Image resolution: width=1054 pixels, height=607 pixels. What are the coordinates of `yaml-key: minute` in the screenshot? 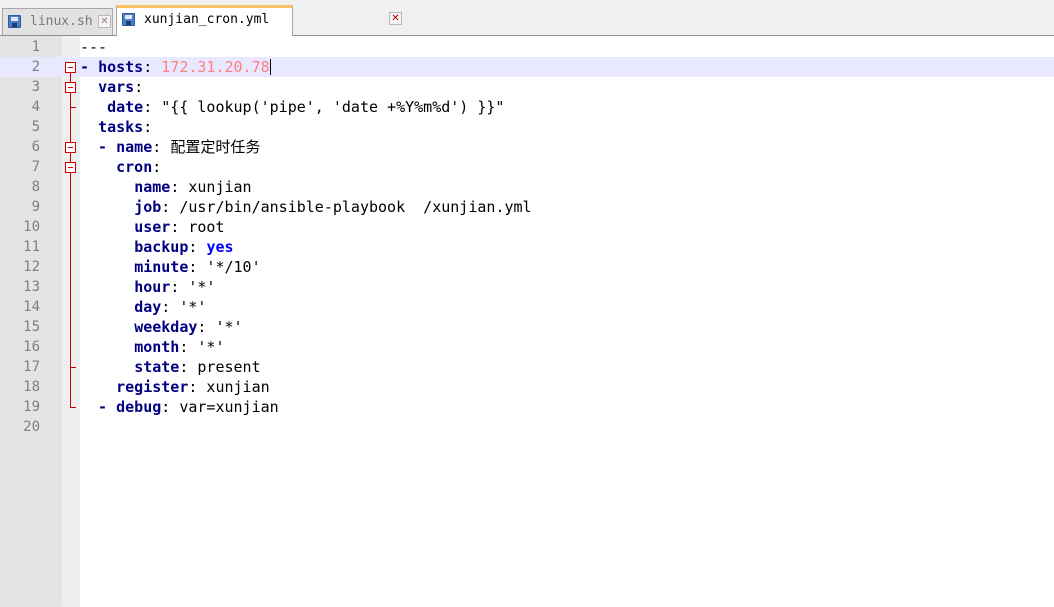 It's located at (161, 267).